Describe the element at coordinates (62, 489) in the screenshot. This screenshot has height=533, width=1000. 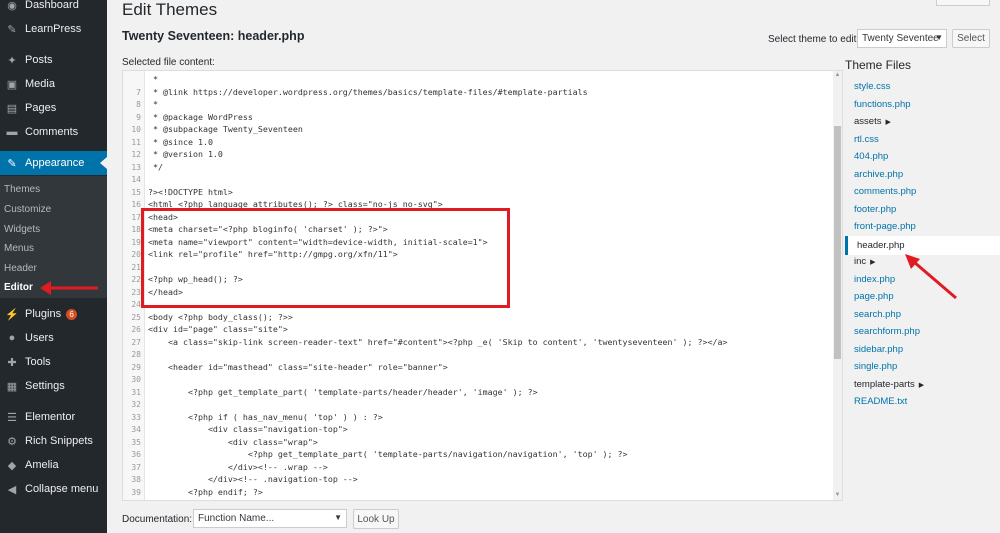
I see `sidebar-item-label: Collapse menu` at that location.